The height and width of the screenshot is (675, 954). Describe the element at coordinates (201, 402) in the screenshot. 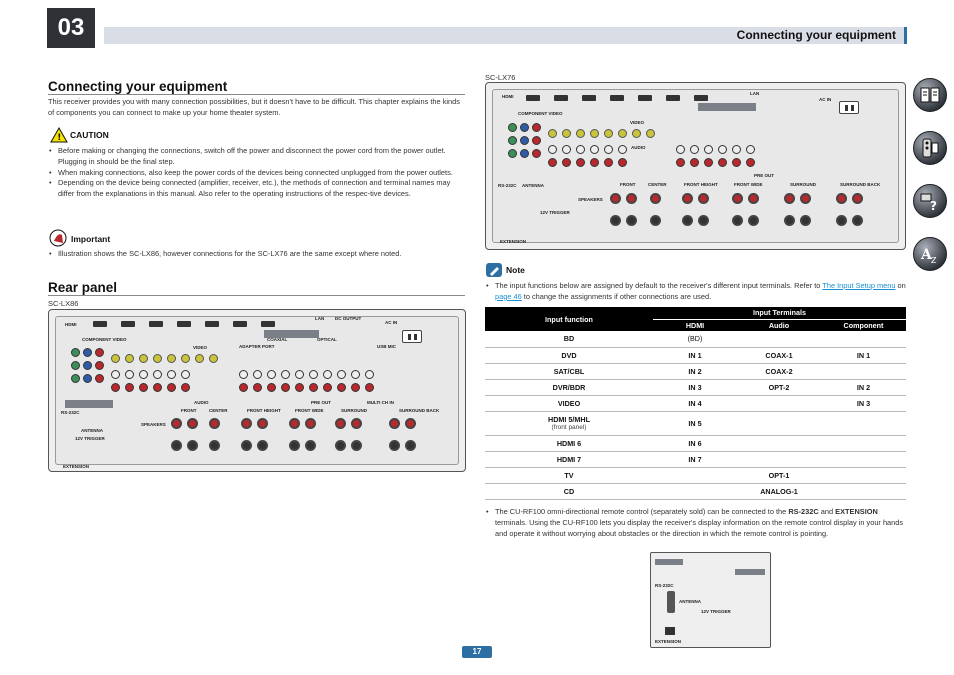

I see `audio-label: AUDIO` at that location.